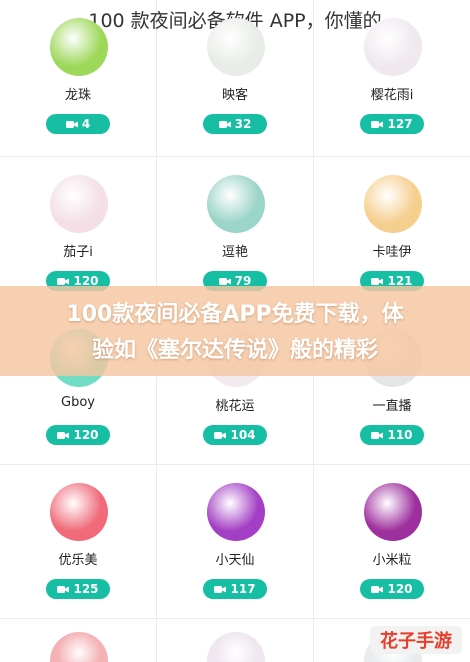 The width and height of the screenshot is (470, 662). Describe the element at coordinates (86, 124) in the screenshot. I see `viewer-count: 4` at that location.